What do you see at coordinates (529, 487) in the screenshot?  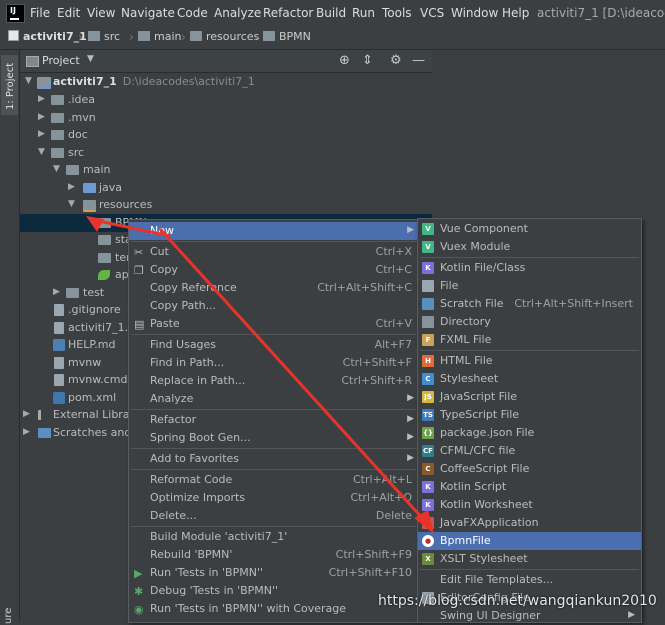 I see `new-kotlin-script: K Kotlin Script` at bounding box center [529, 487].